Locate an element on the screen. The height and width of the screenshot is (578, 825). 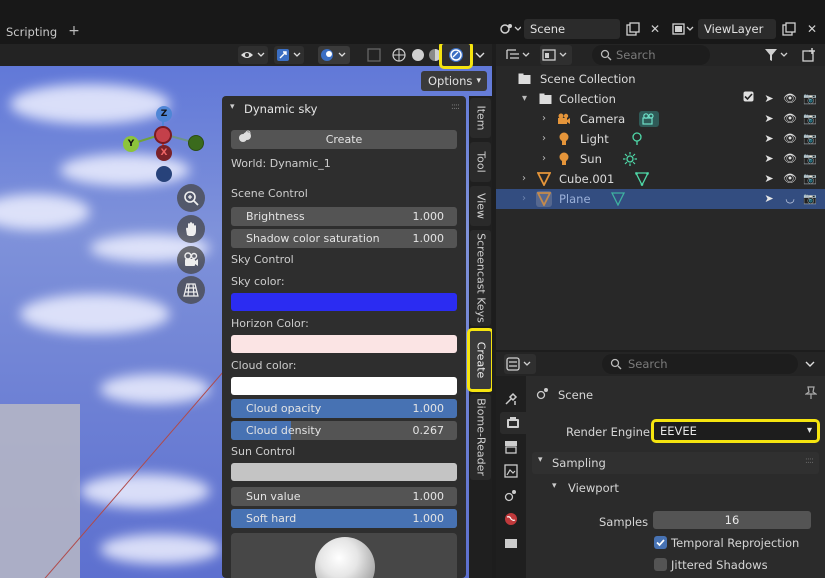
collapse-chevron-icon: ▾ is located at coordinates (232, 107).